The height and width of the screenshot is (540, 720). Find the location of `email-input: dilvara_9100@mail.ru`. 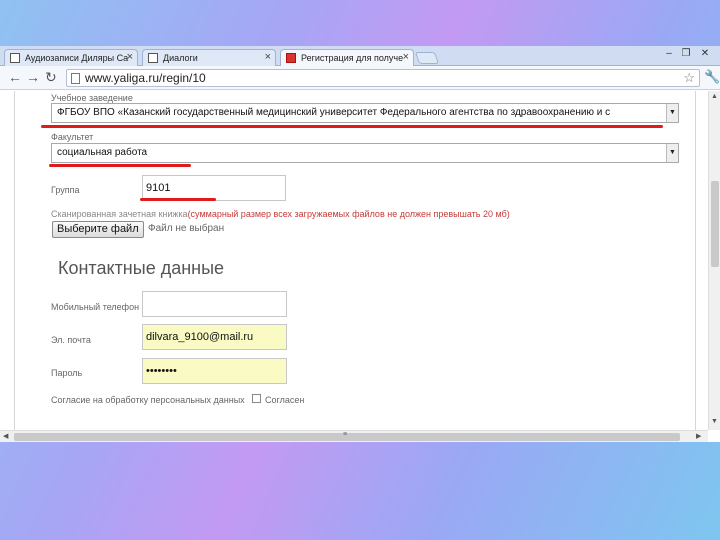

email-input: dilvara_9100@mail.ru is located at coordinates (214, 337).